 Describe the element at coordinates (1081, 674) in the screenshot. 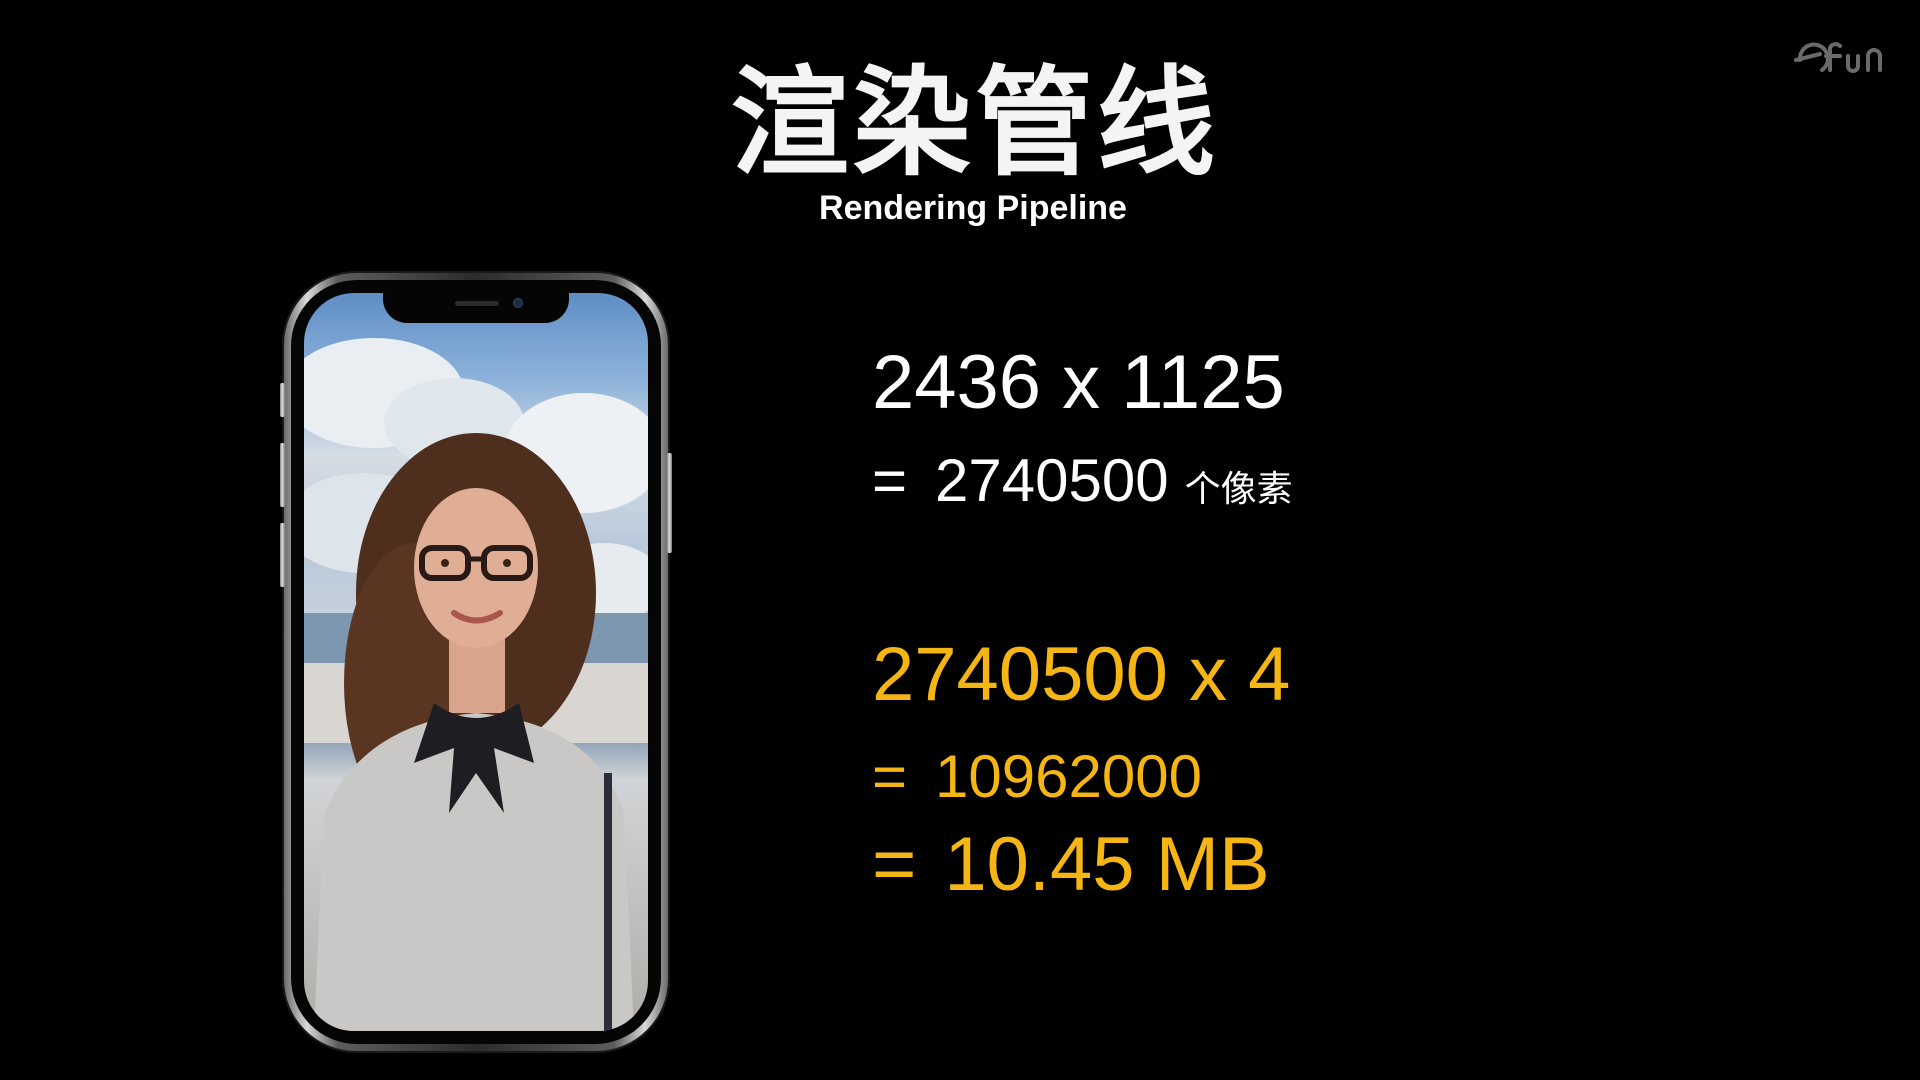

I see `bytes-expression: 2740500 x 4` at that location.